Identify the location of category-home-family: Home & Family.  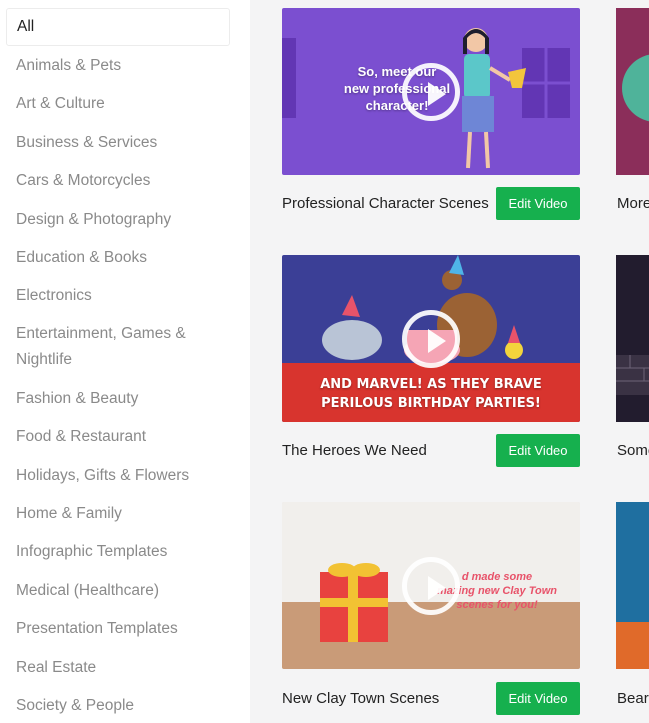
(118, 513).